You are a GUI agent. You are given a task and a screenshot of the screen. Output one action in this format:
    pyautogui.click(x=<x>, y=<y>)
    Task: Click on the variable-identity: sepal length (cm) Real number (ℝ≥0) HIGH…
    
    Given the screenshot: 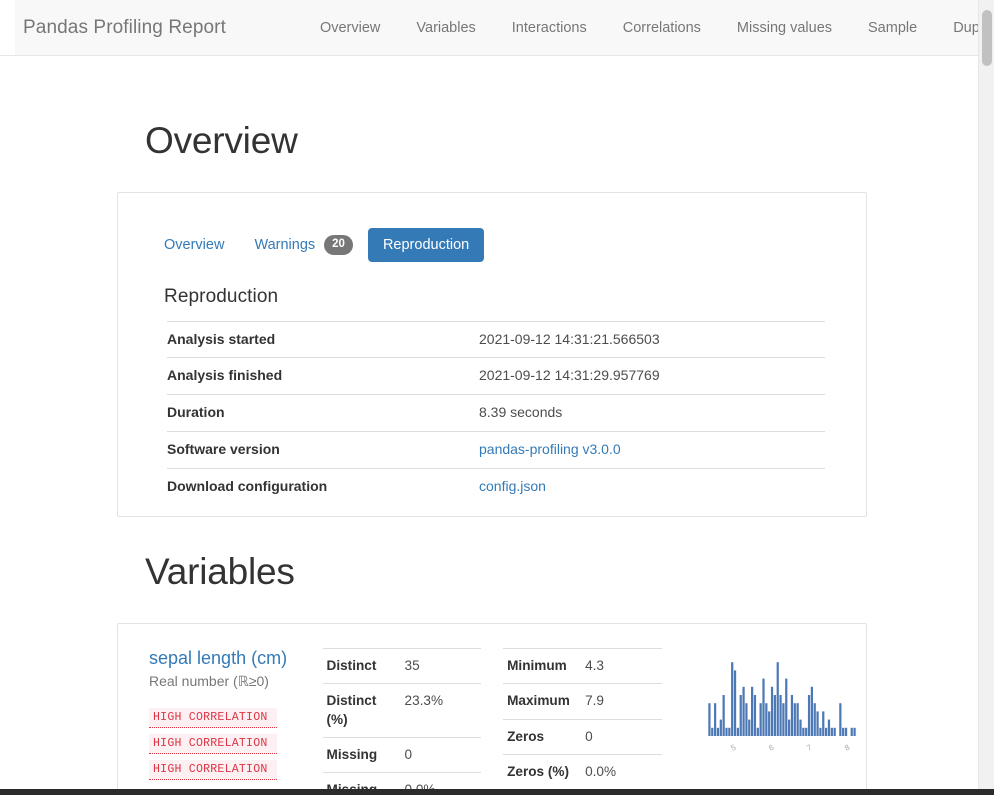 What is the action you would take?
    pyautogui.click(x=213, y=718)
    